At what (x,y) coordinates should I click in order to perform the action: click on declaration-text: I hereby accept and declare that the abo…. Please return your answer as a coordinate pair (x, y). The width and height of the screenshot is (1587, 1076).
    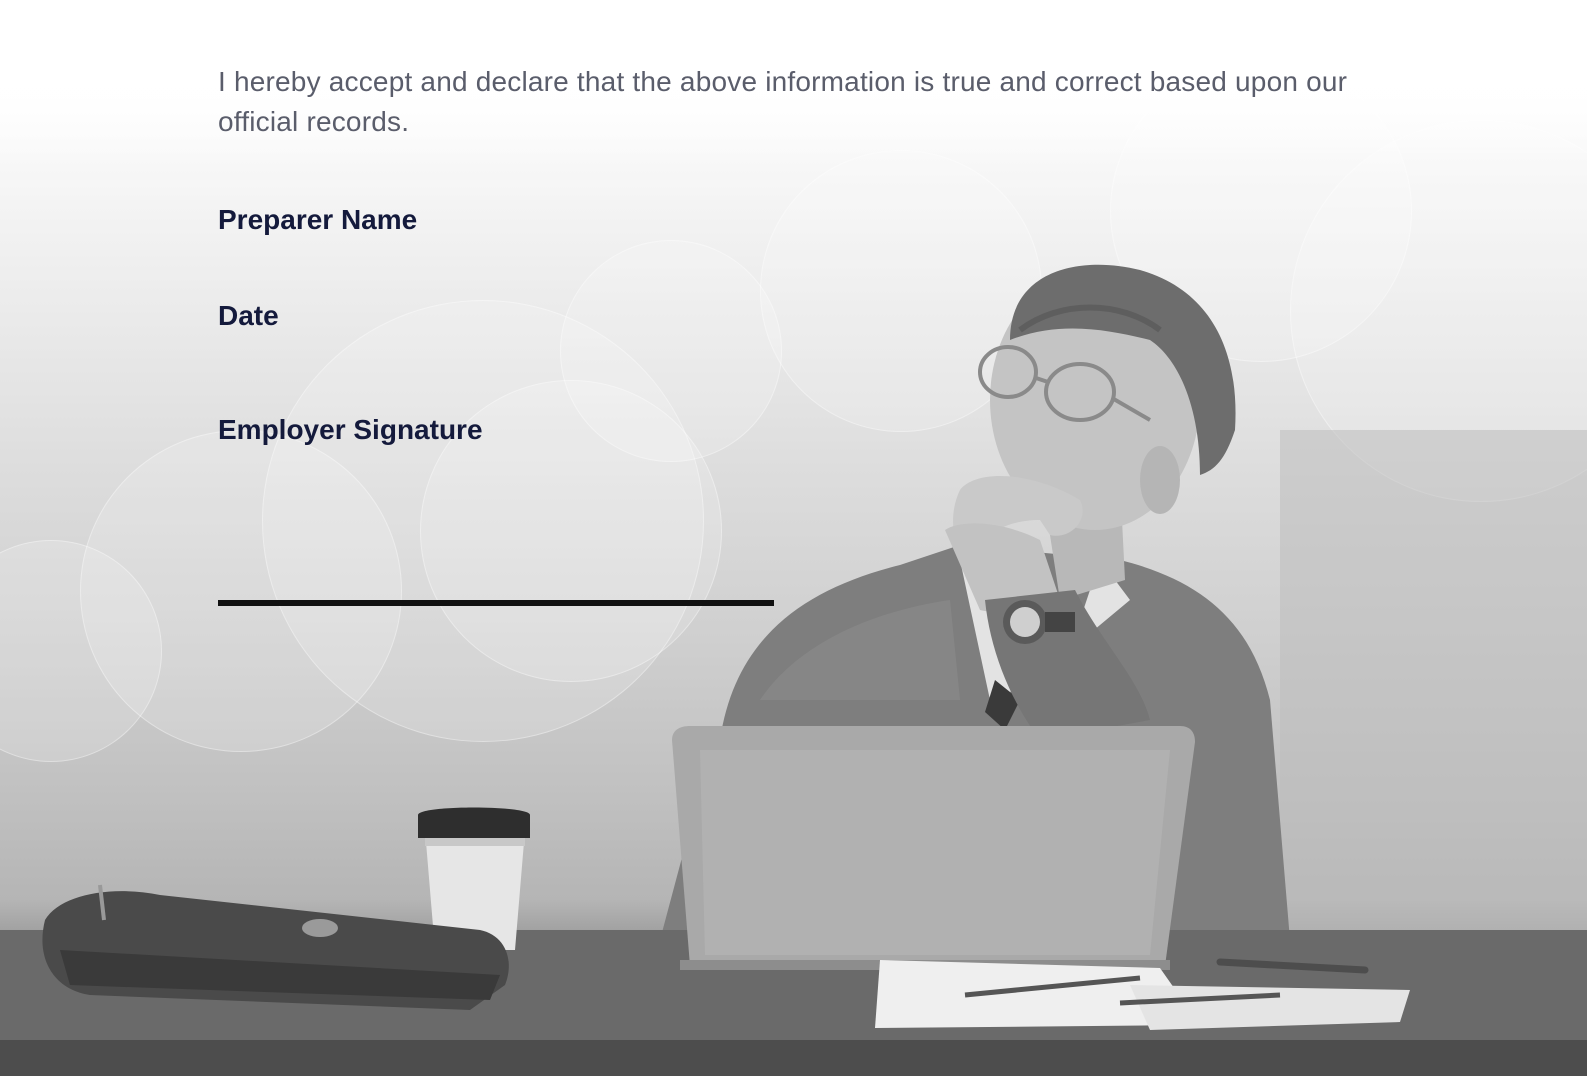
    Looking at the image, I should click on (783, 101).